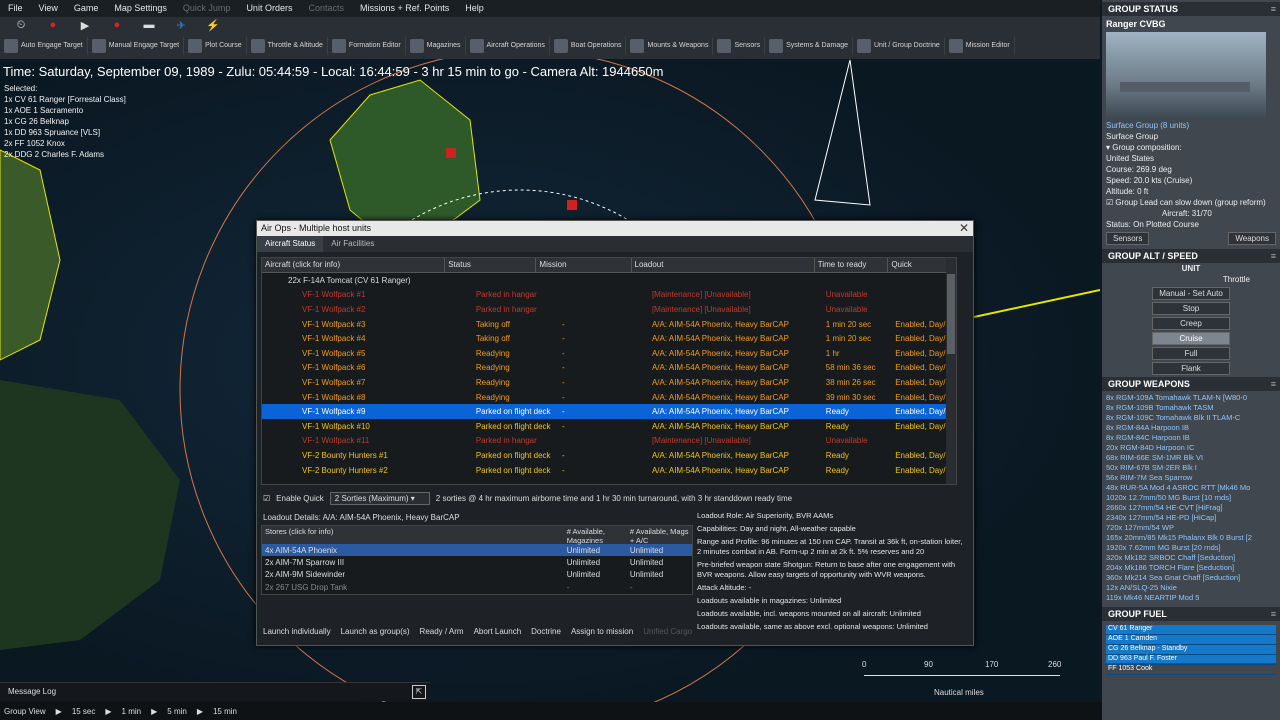 This screenshot has height=720, width=1280. Describe the element at coordinates (404, 6) in the screenshot. I see `menu-missions-ref-points: Missions + Ref. Points` at that location.